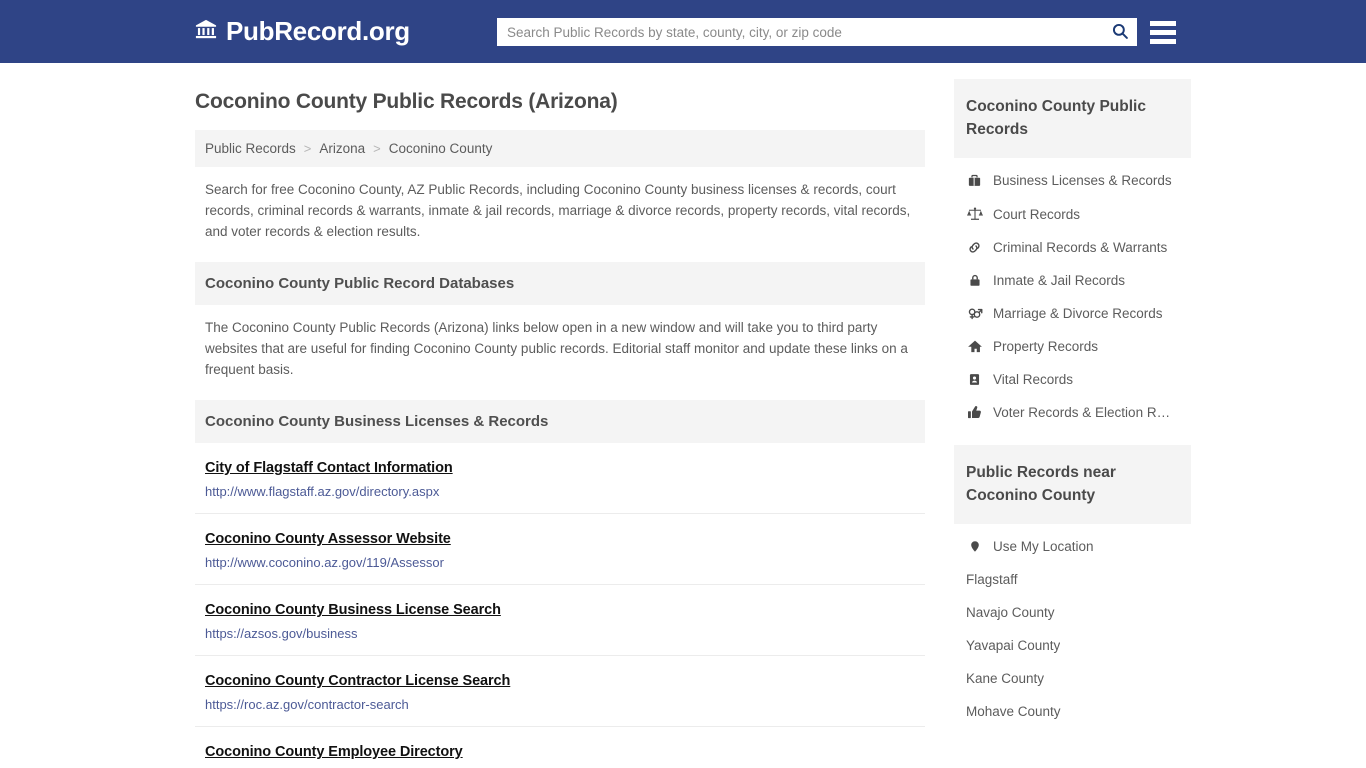 Image resolution: width=1366 pixels, height=768 pixels. What do you see at coordinates (318, 31) in the screenshot?
I see `site-logo-text: PubRecord.org` at bounding box center [318, 31].